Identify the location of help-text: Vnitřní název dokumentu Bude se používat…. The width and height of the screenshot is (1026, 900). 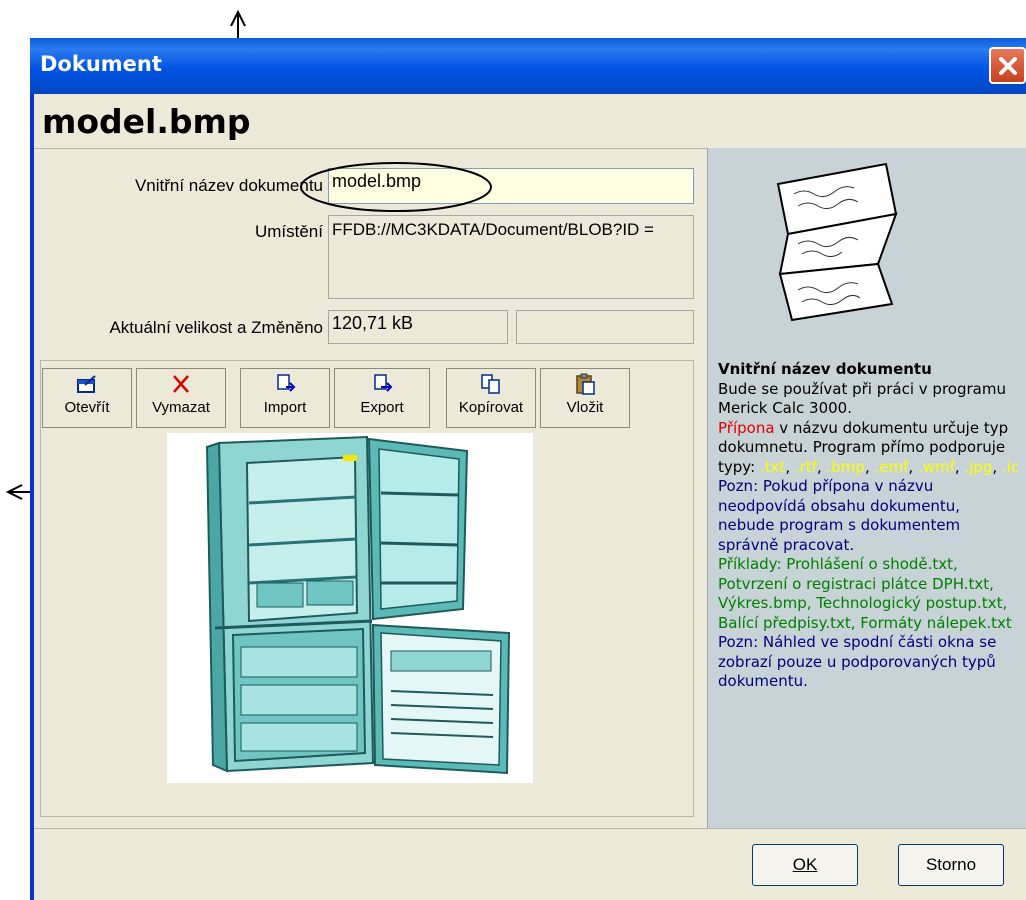
(869, 526).